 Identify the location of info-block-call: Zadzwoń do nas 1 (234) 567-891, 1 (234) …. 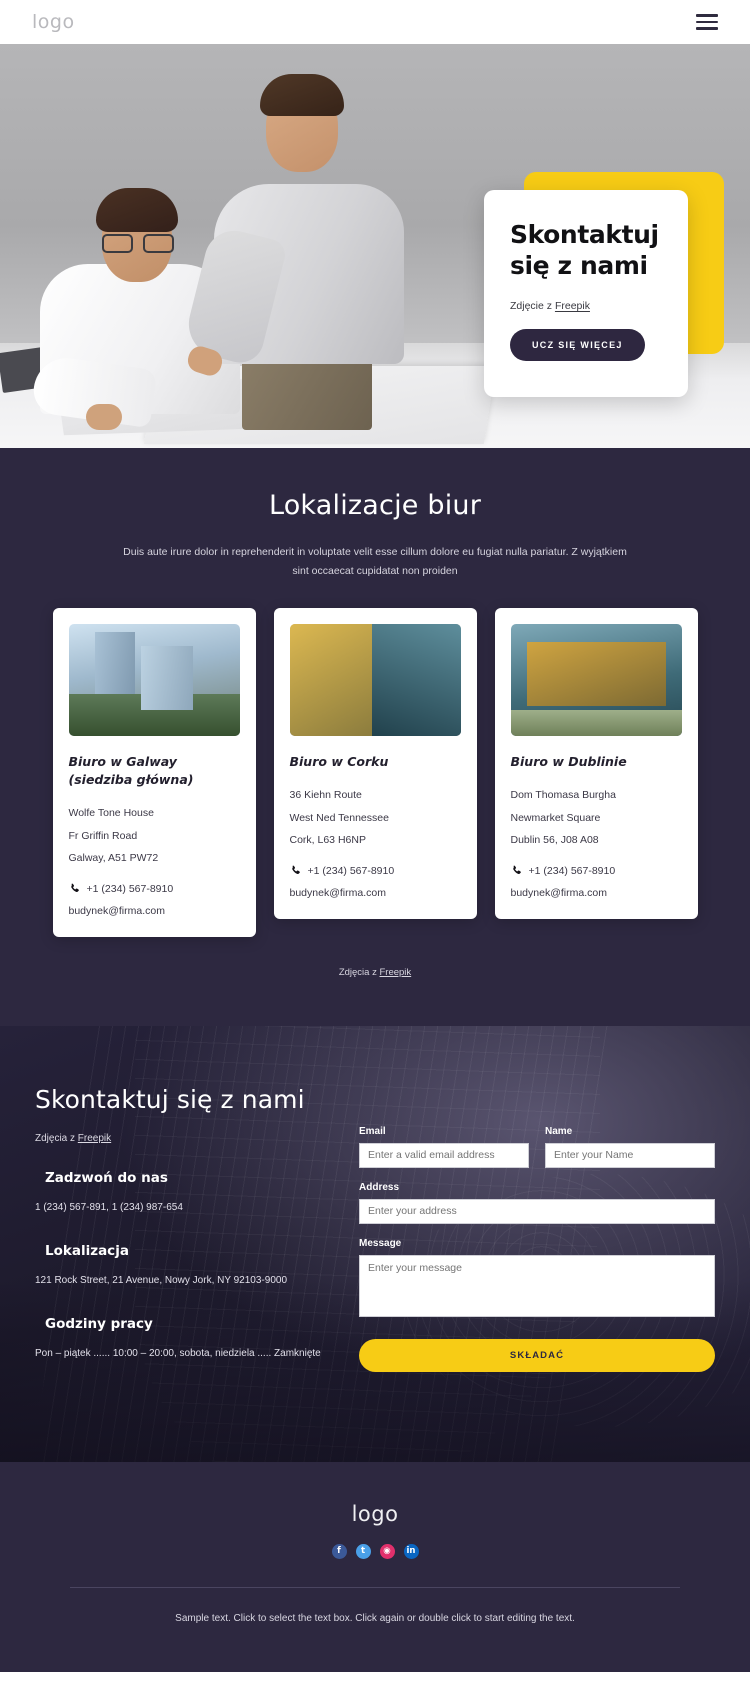
(185, 1193).